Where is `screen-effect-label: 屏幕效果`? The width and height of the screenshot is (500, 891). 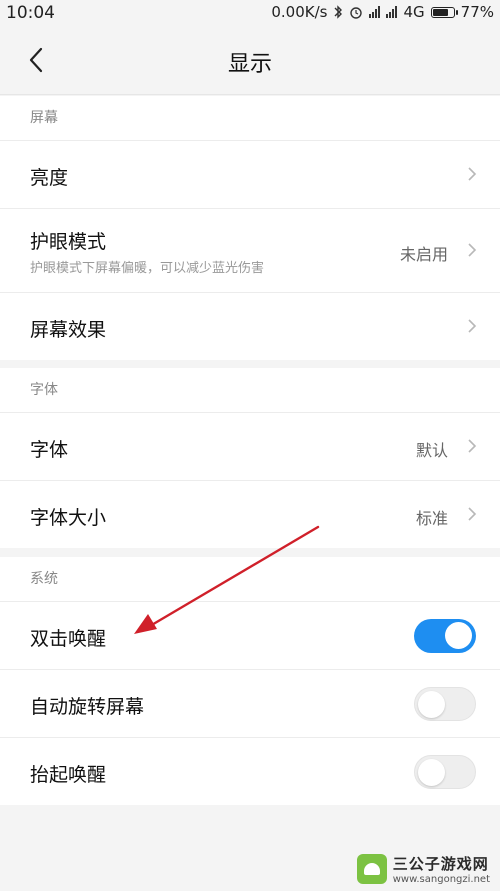
screen-effect-label: 屏幕效果 is located at coordinates (68, 330).